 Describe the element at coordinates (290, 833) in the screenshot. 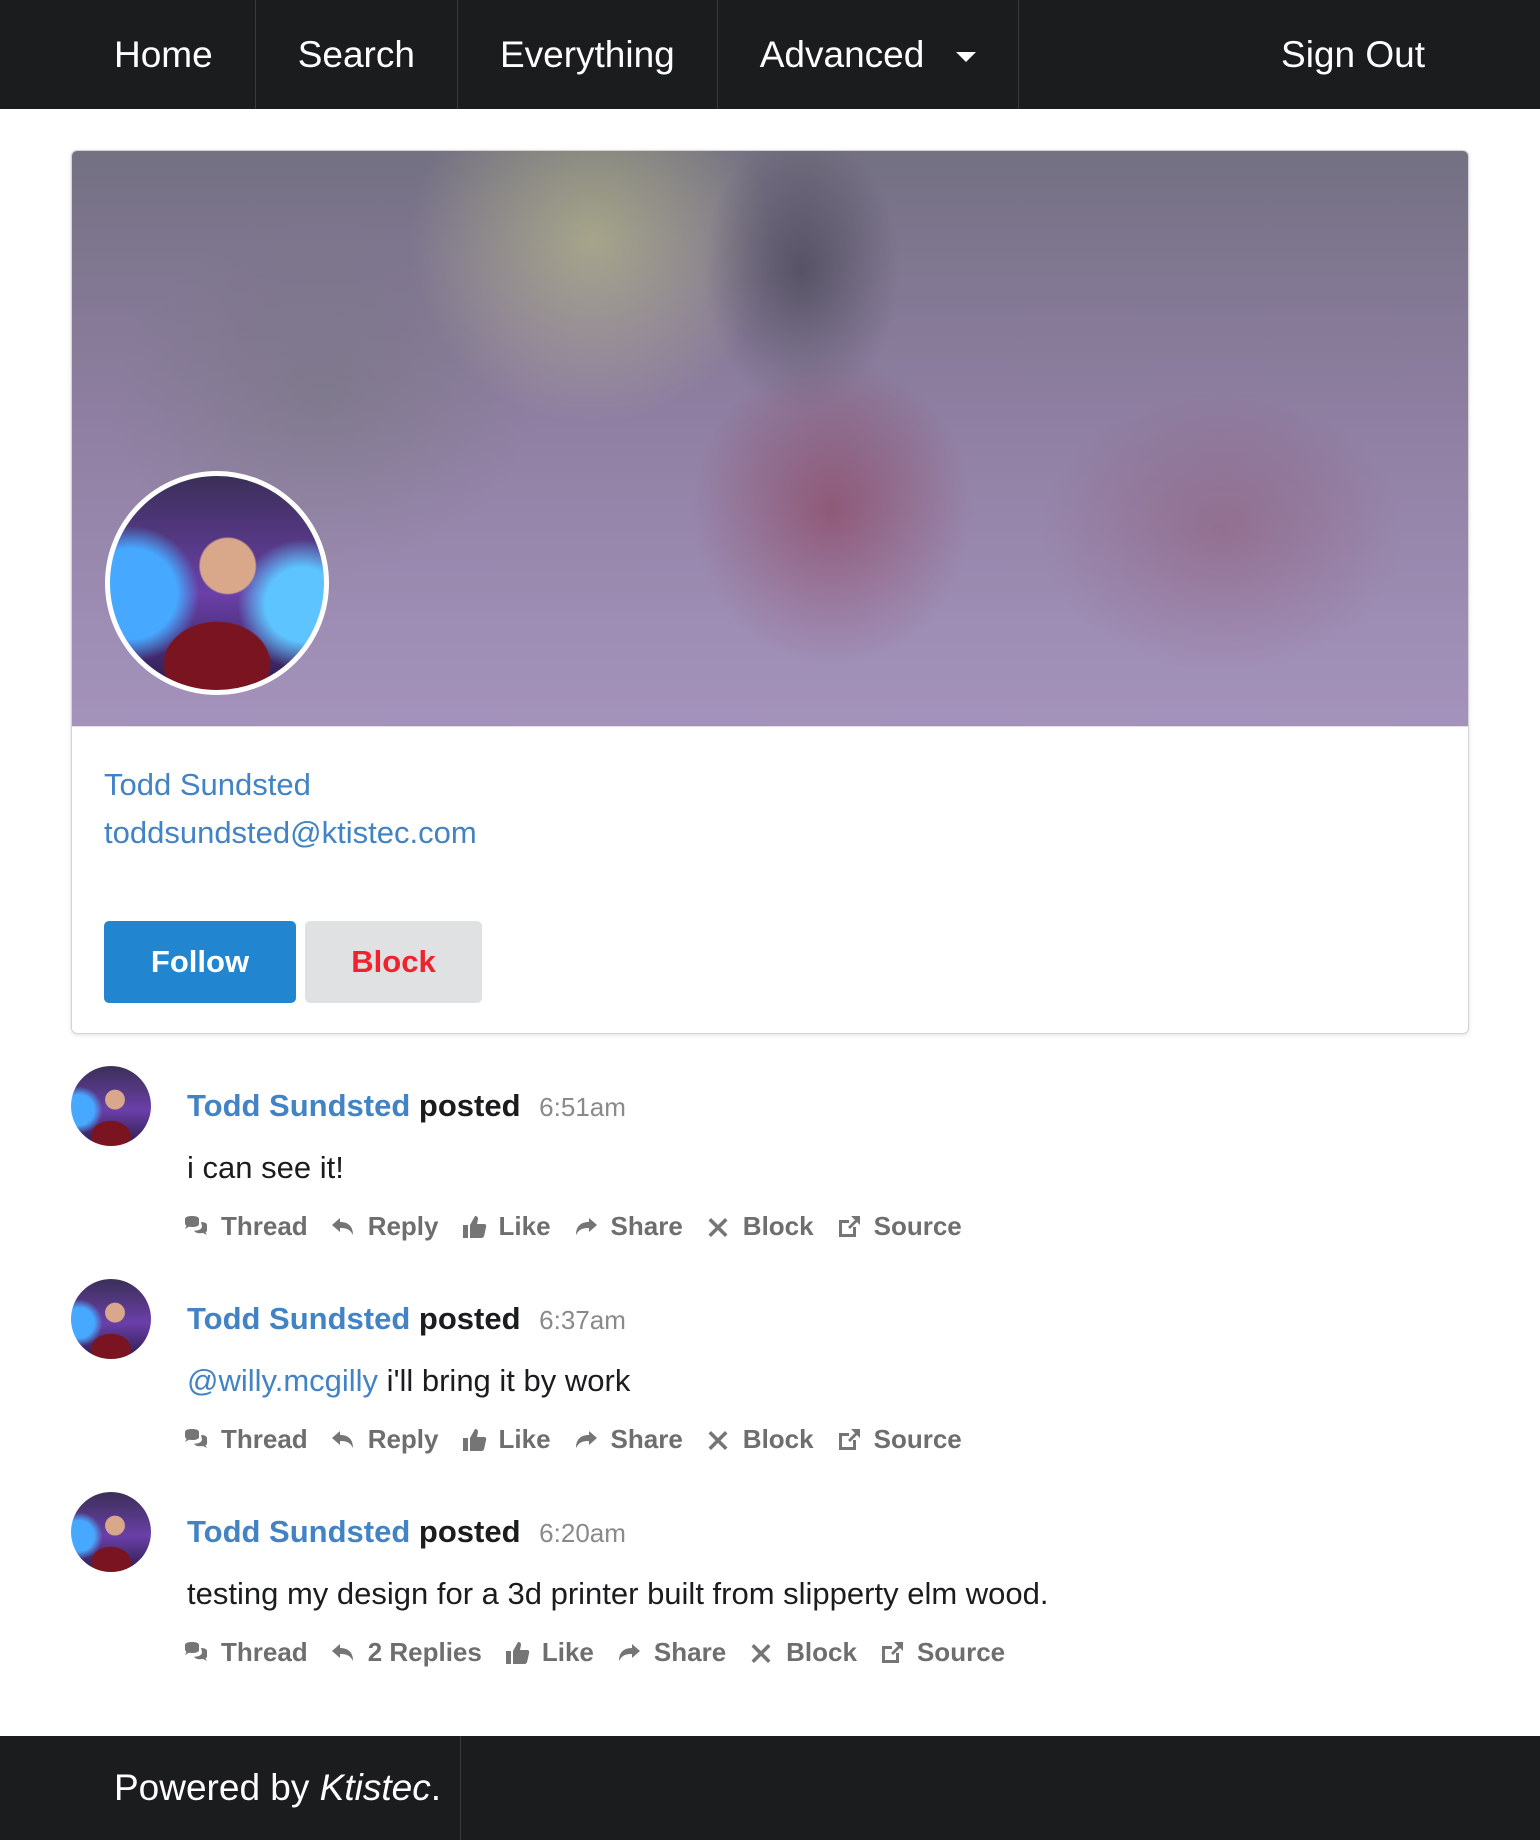

I see `profile-handle-link: toddsundsted@ktistec.com` at that location.